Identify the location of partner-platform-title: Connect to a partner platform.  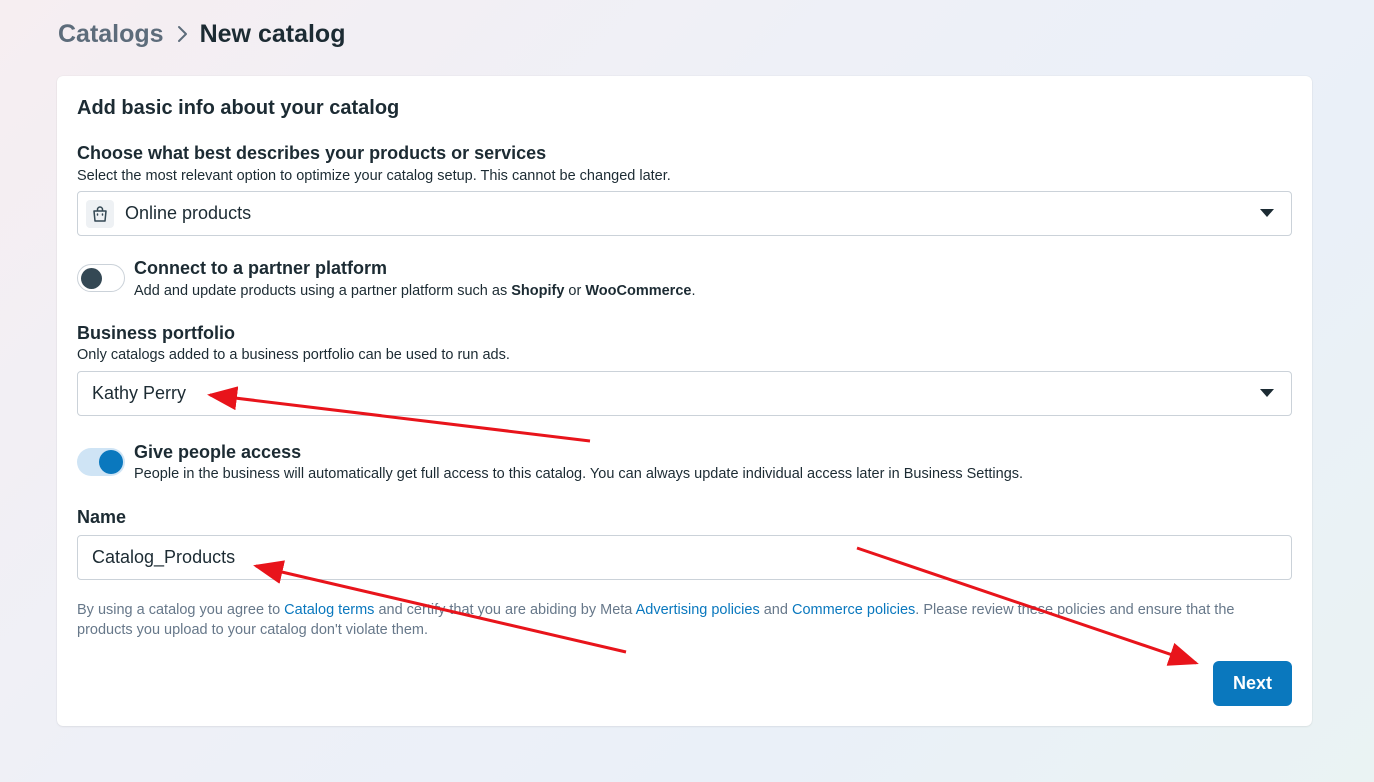
(261, 268).